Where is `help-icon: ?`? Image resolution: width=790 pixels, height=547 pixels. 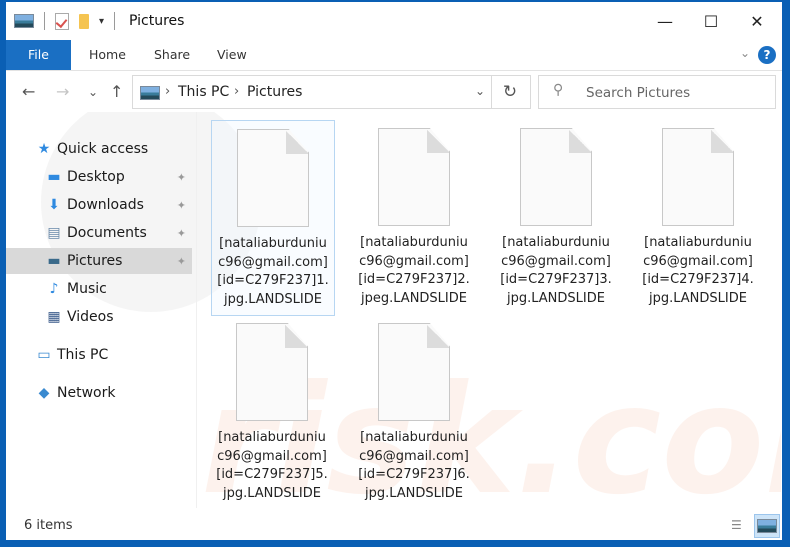 help-icon: ? is located at coordinates (767, 55).